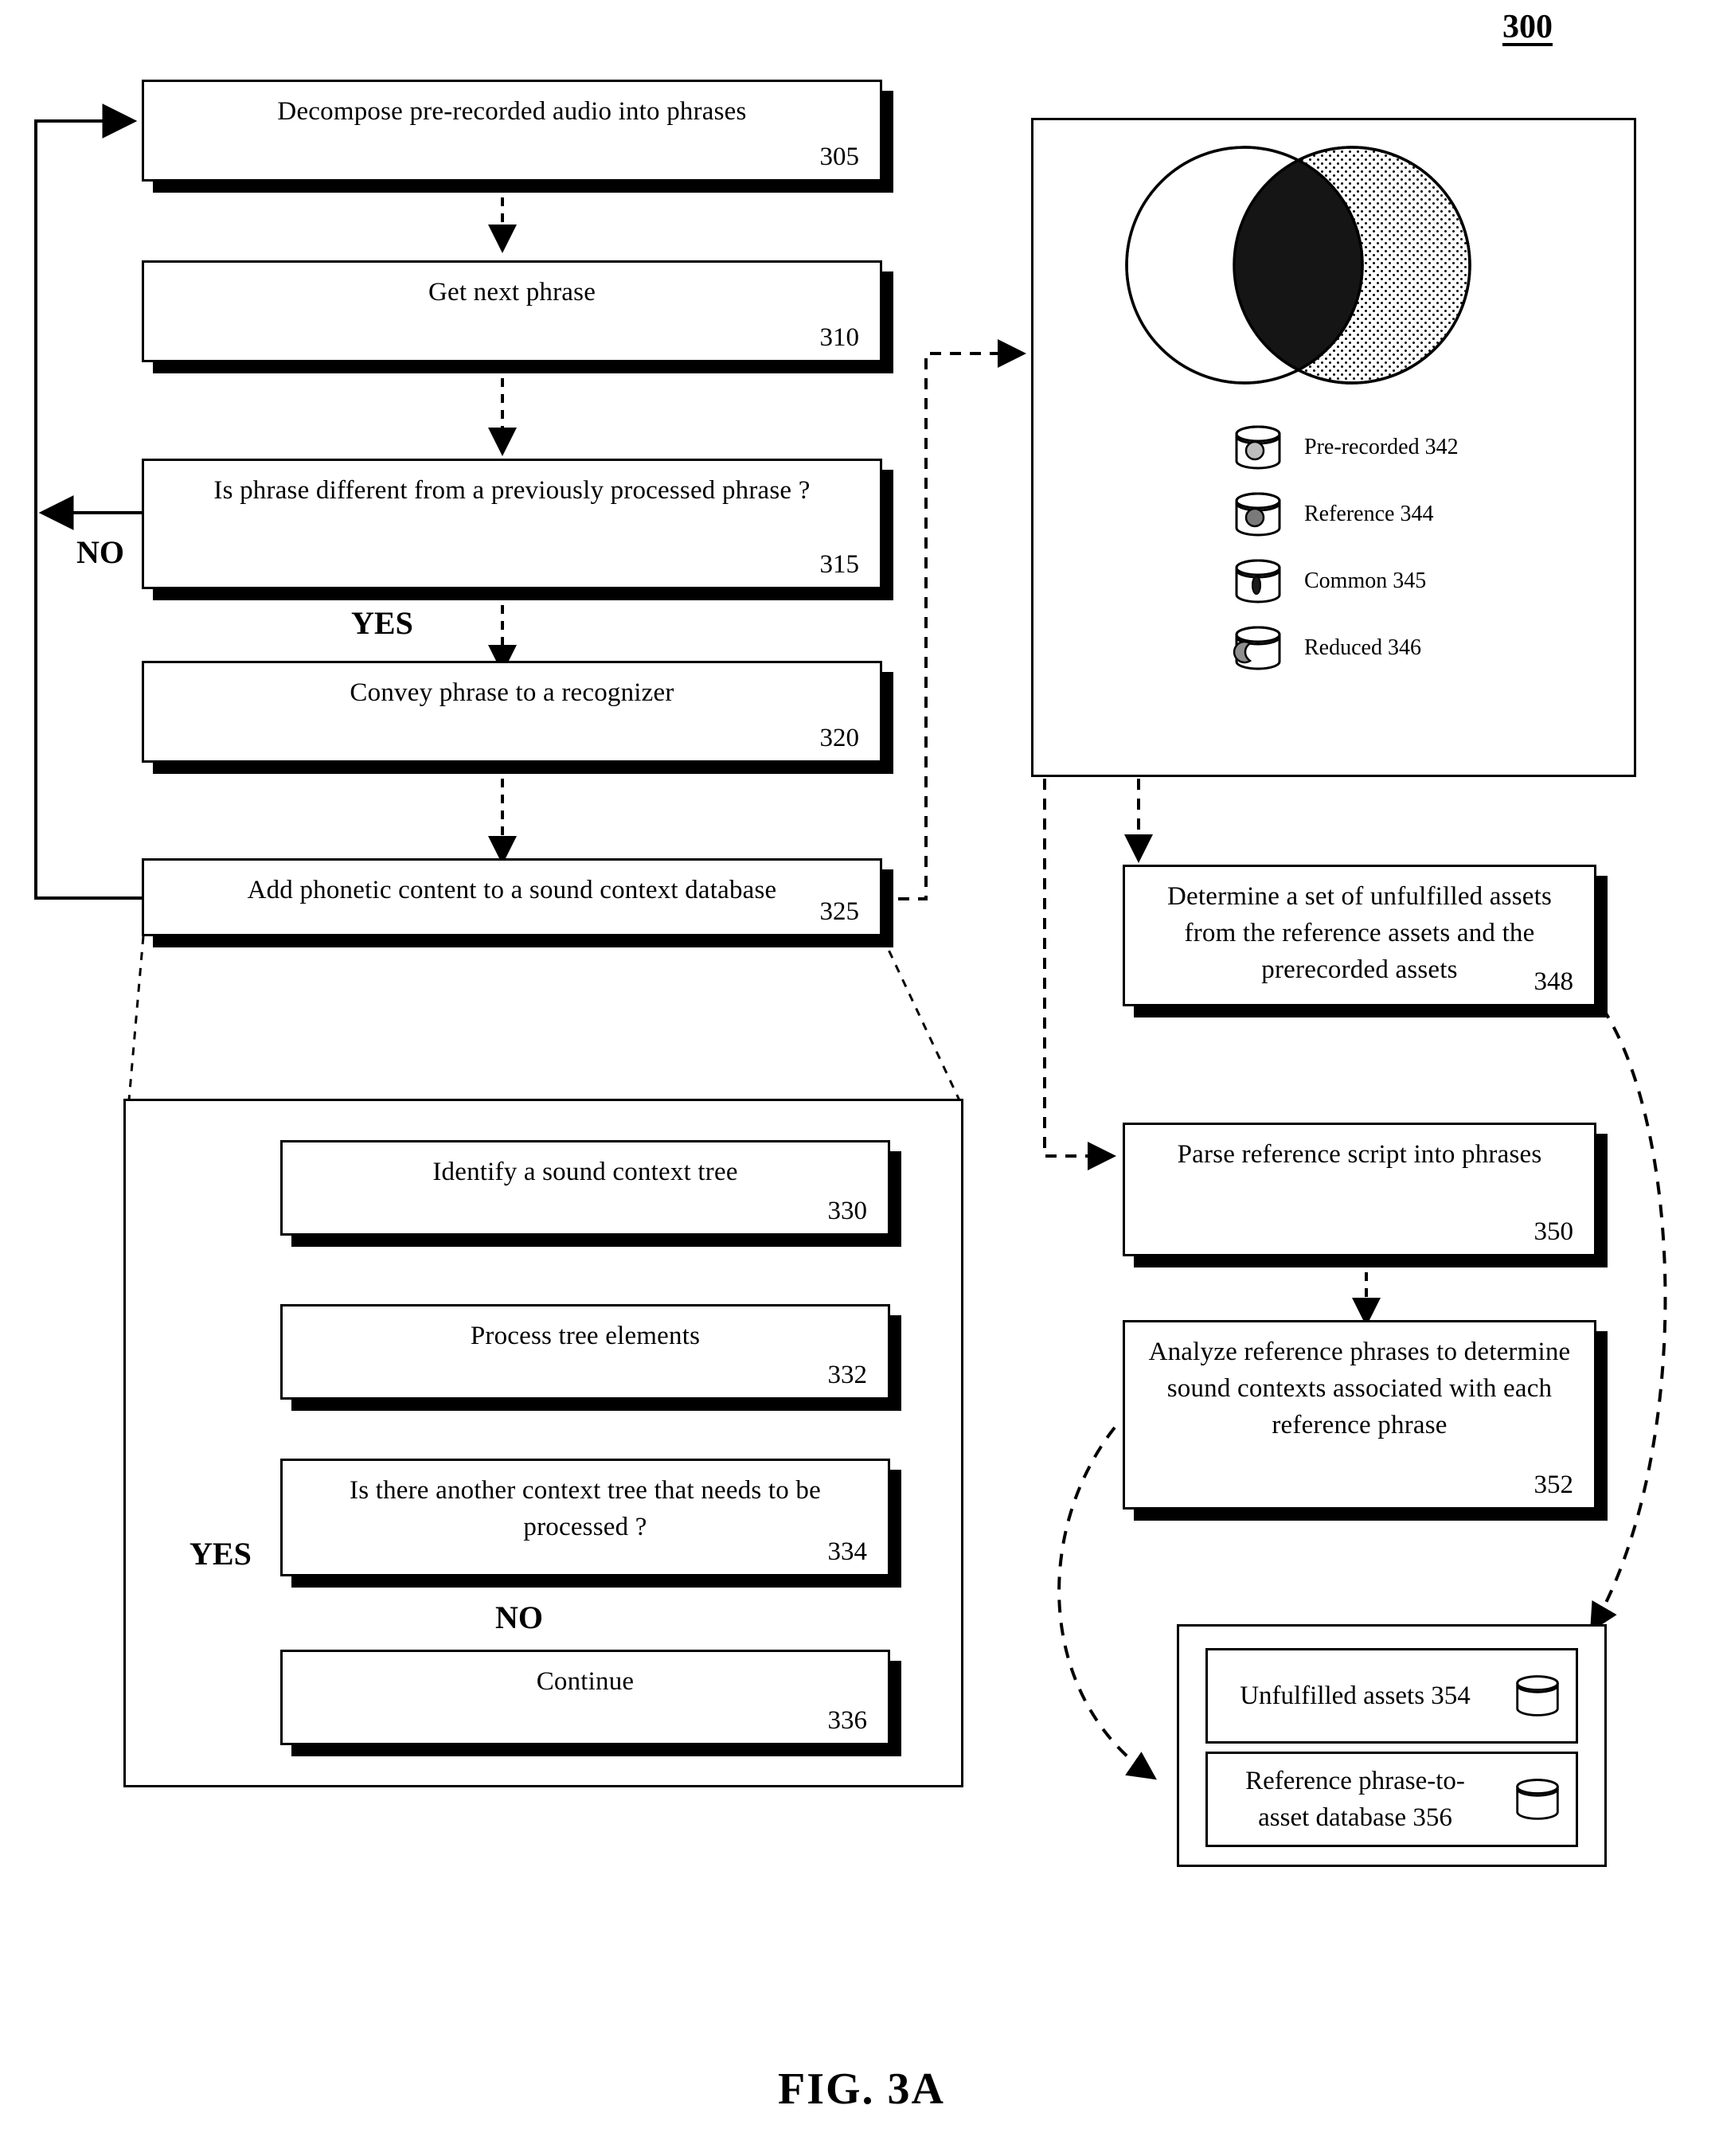 The width and height of the screenshot is (1723, 2156). What do you see at coordinates (1360, 1154) in the screenshot?
I see `flow-box-350-text: Parse reference script into phrases` at bounding box center [1360, 1154].